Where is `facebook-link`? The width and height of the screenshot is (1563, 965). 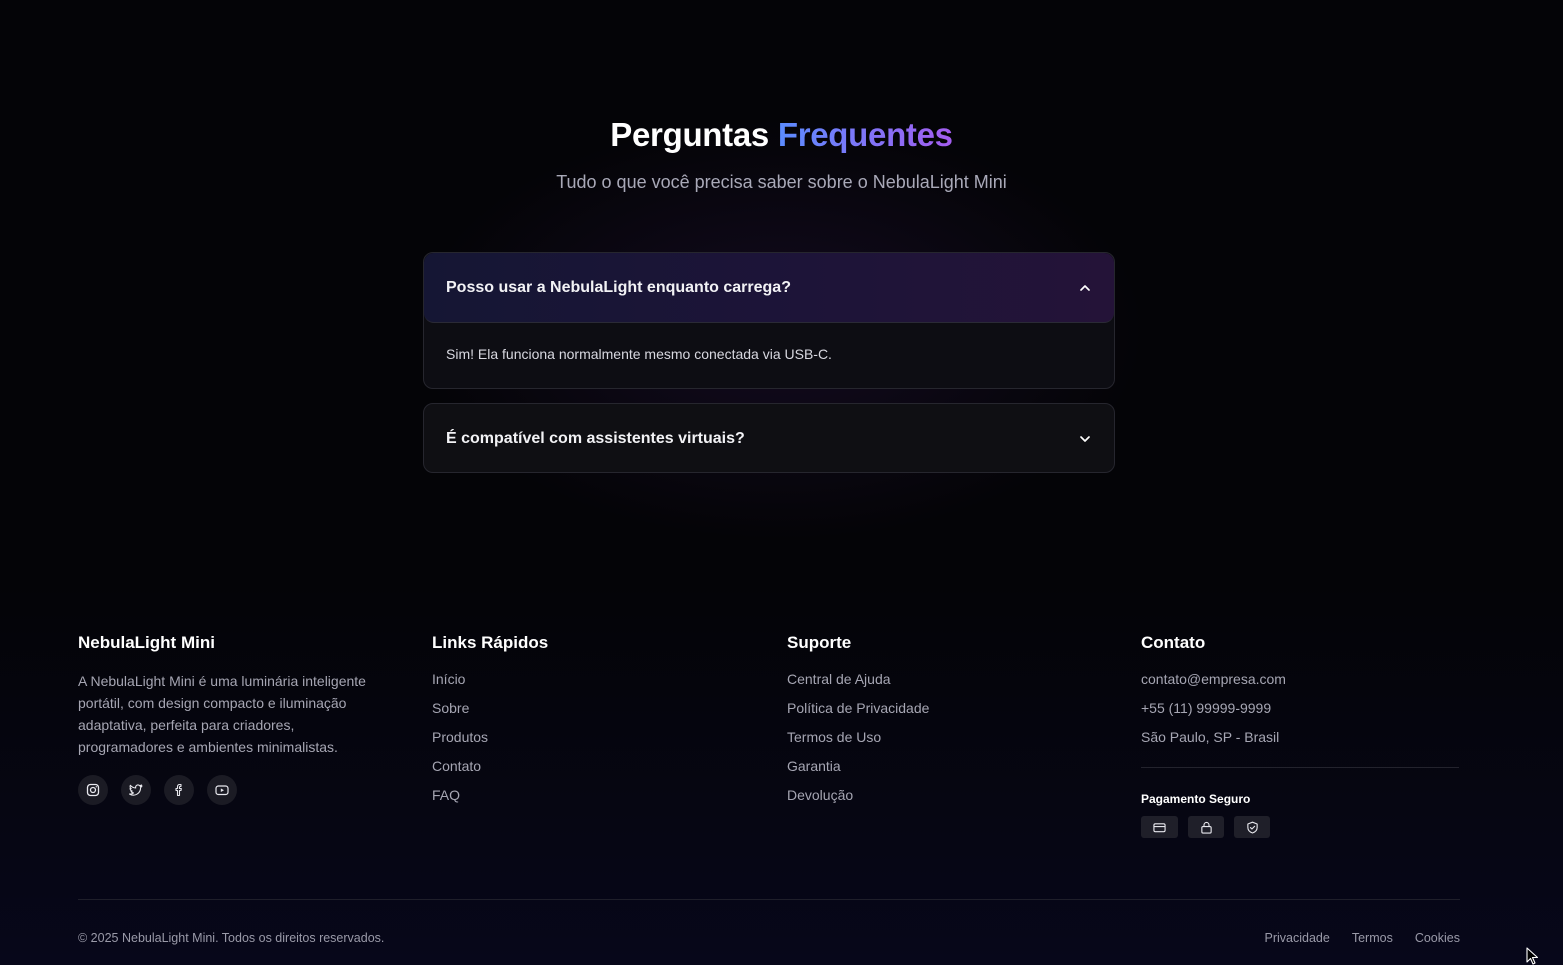
facebook-link is located at coordinates (179, 790).